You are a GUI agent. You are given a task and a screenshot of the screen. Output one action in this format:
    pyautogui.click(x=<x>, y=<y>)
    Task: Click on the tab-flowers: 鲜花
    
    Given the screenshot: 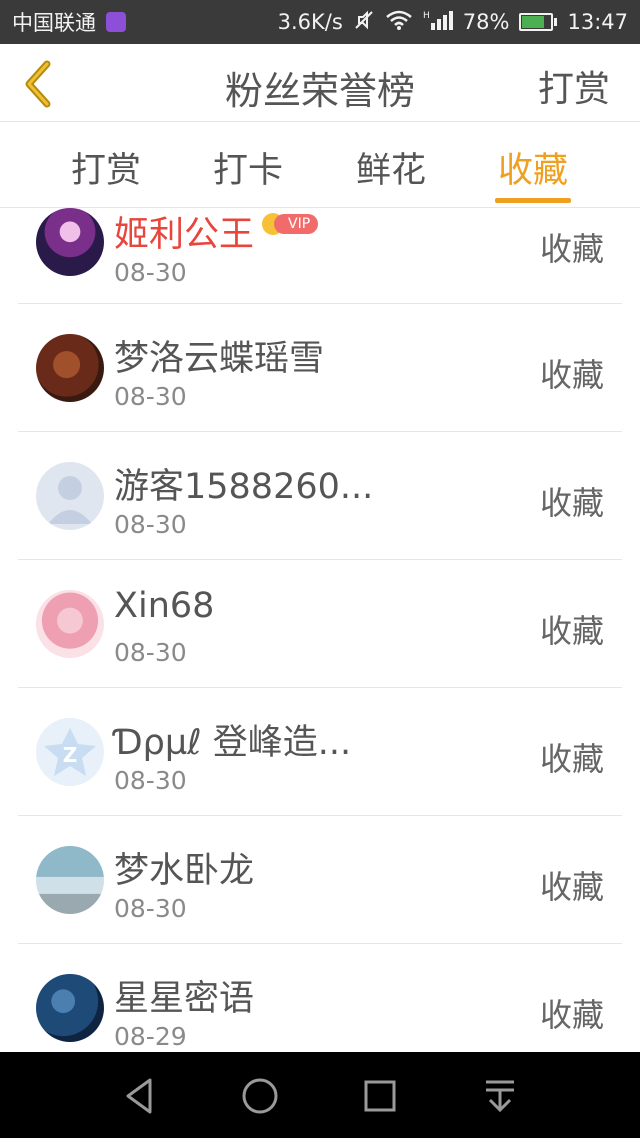 What is the action you would take?
    pyautogui.click(x=391, y=167)
    